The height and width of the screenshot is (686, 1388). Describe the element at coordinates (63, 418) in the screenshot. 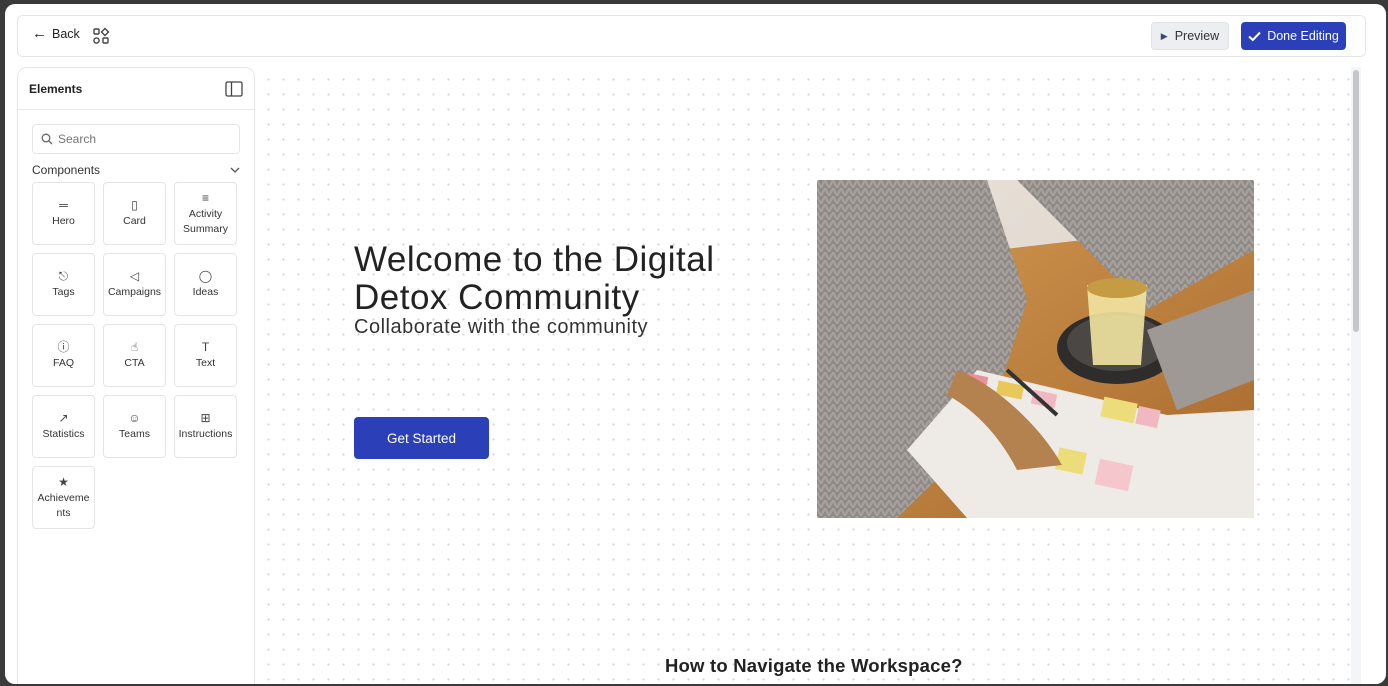

I see `trend-icon: ↗` at that location.